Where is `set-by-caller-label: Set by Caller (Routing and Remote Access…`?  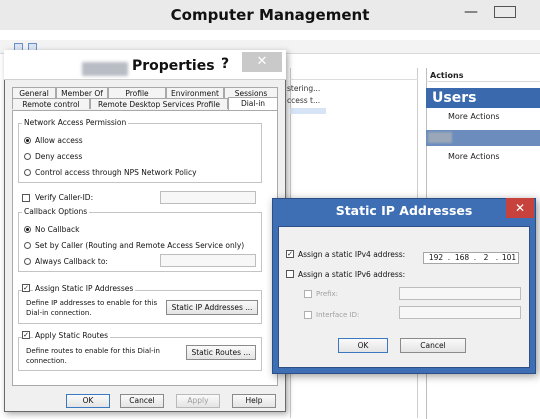 set-by-caller-label: Set by Caller (Routing and Remote Access… is located at coordinates (139, 245).